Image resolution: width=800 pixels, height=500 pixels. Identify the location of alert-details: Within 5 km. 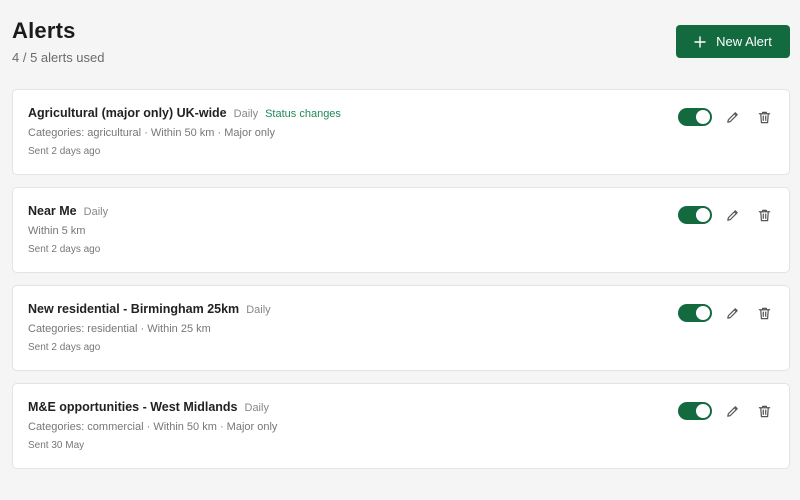
(57, 231).